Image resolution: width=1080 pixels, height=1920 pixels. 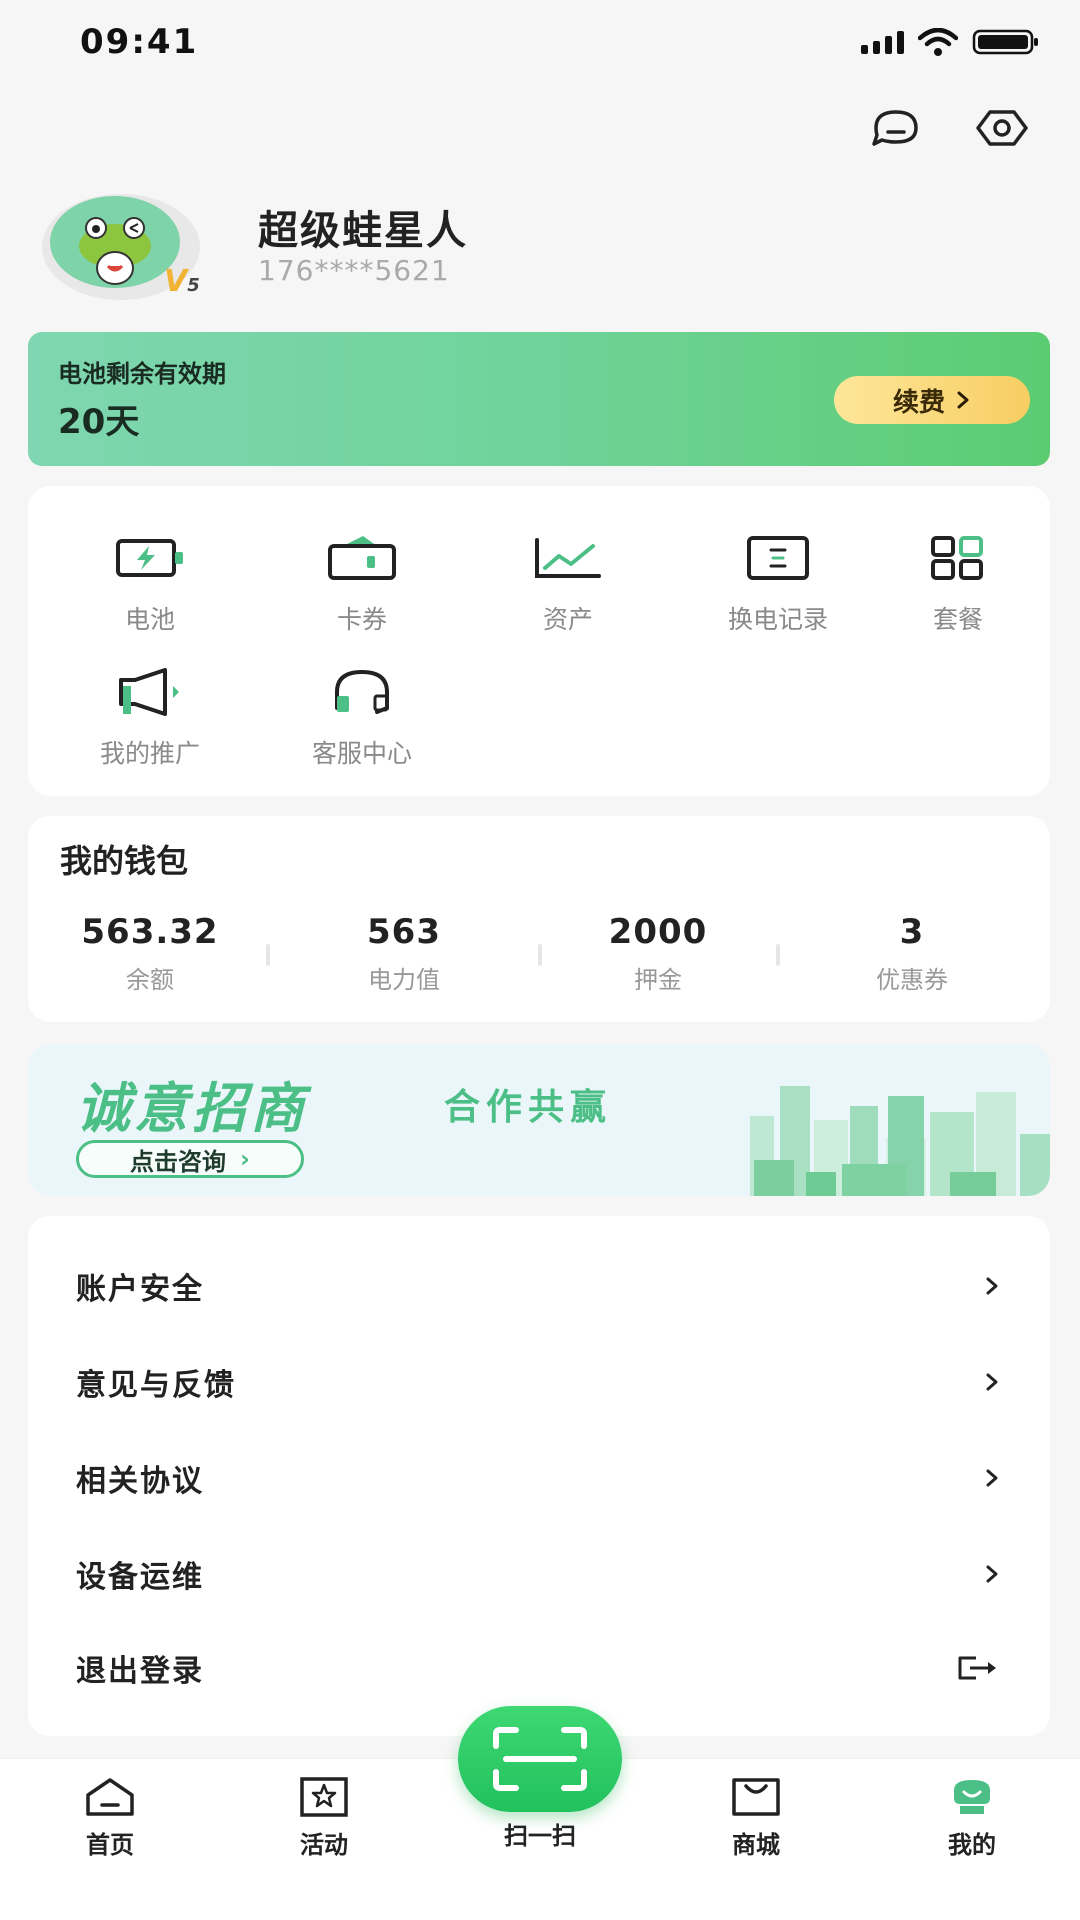 What do you see at coordinates (539, 1382) in the screenshot?
I see `list-item-feedback: 意见与反馈` at bounding box center [539, 1382].